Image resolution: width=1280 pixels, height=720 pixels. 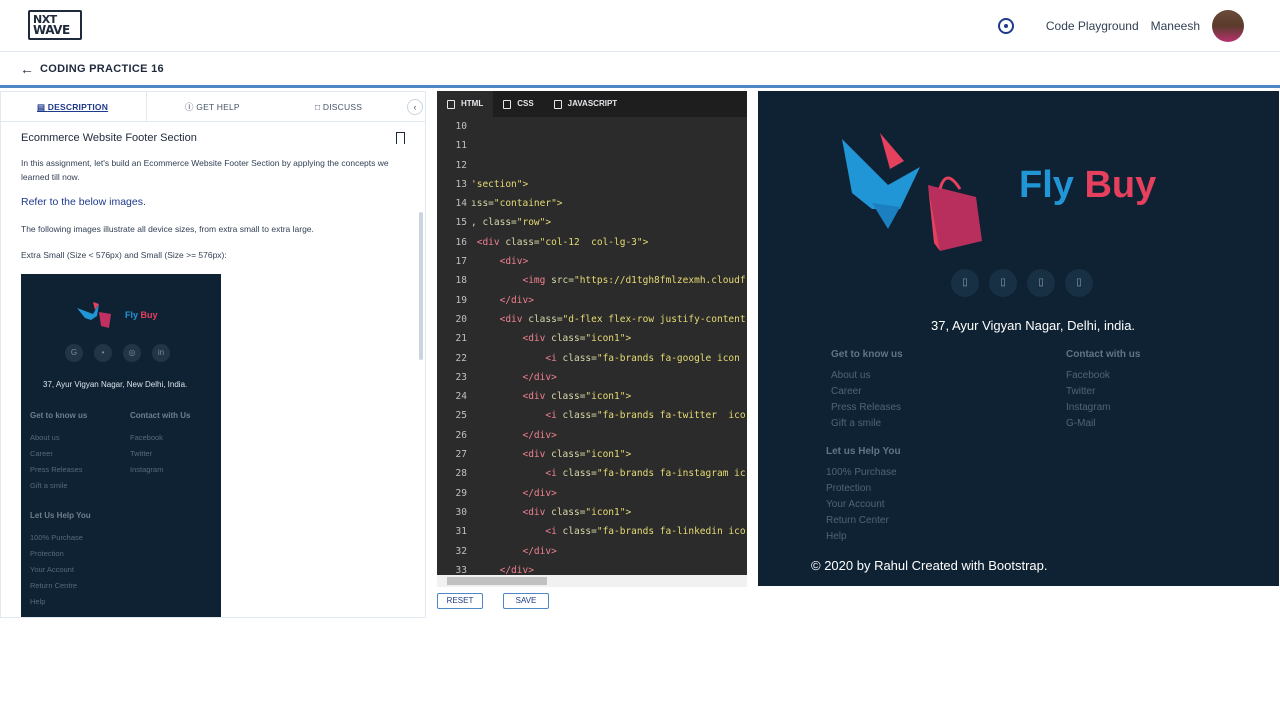 I want to click on mini-brand: Fly Buy, so click(x=122, y=315).